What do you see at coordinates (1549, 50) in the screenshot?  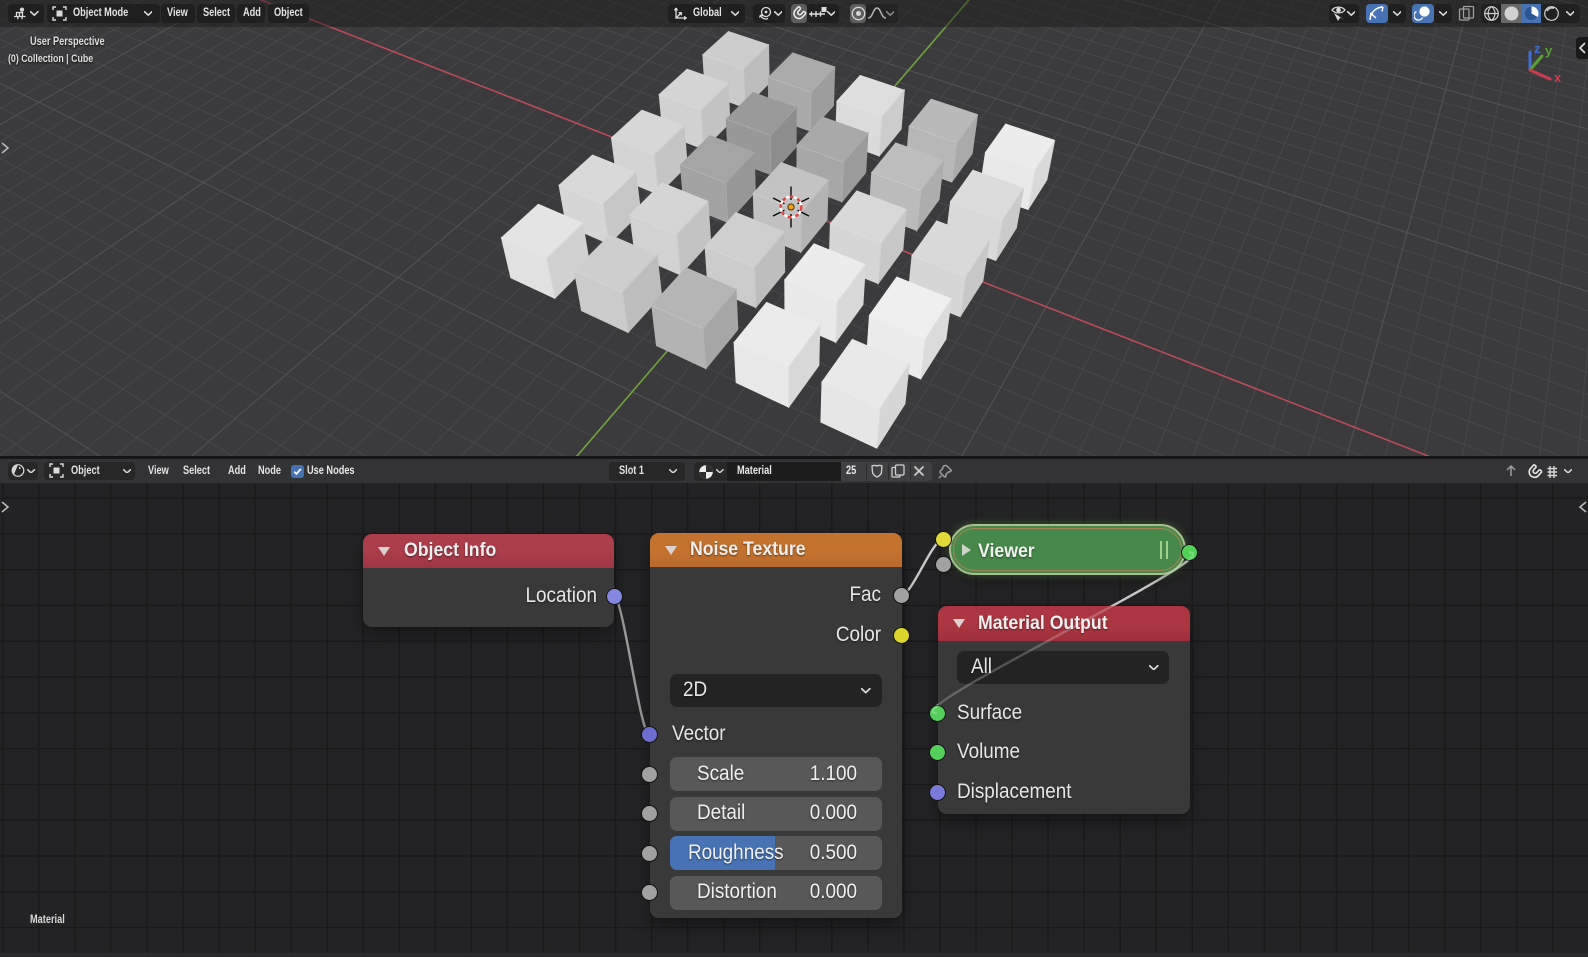 I see `svg-text: y` at bounding box center [1549, 50].